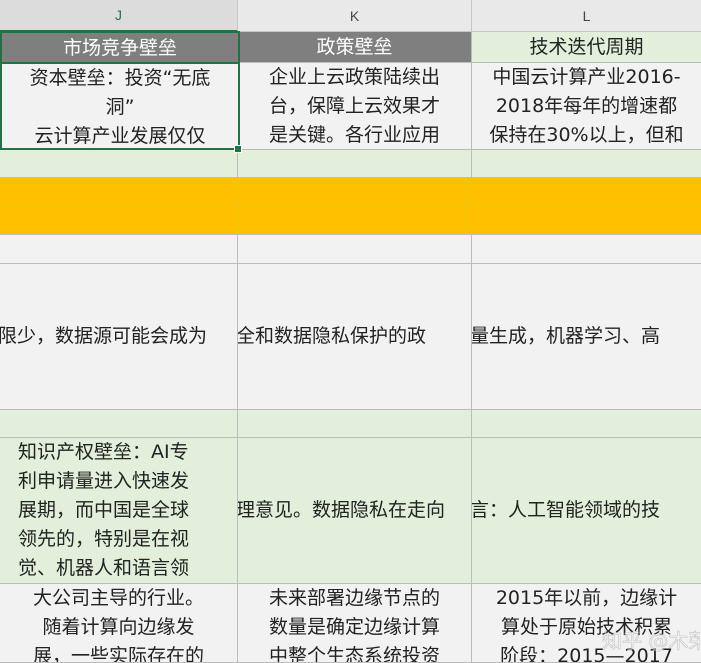  What do you see at coordinates (355, 164) in the screenshot?
I see `cell-k-r2` at bounding box center [355, 164].